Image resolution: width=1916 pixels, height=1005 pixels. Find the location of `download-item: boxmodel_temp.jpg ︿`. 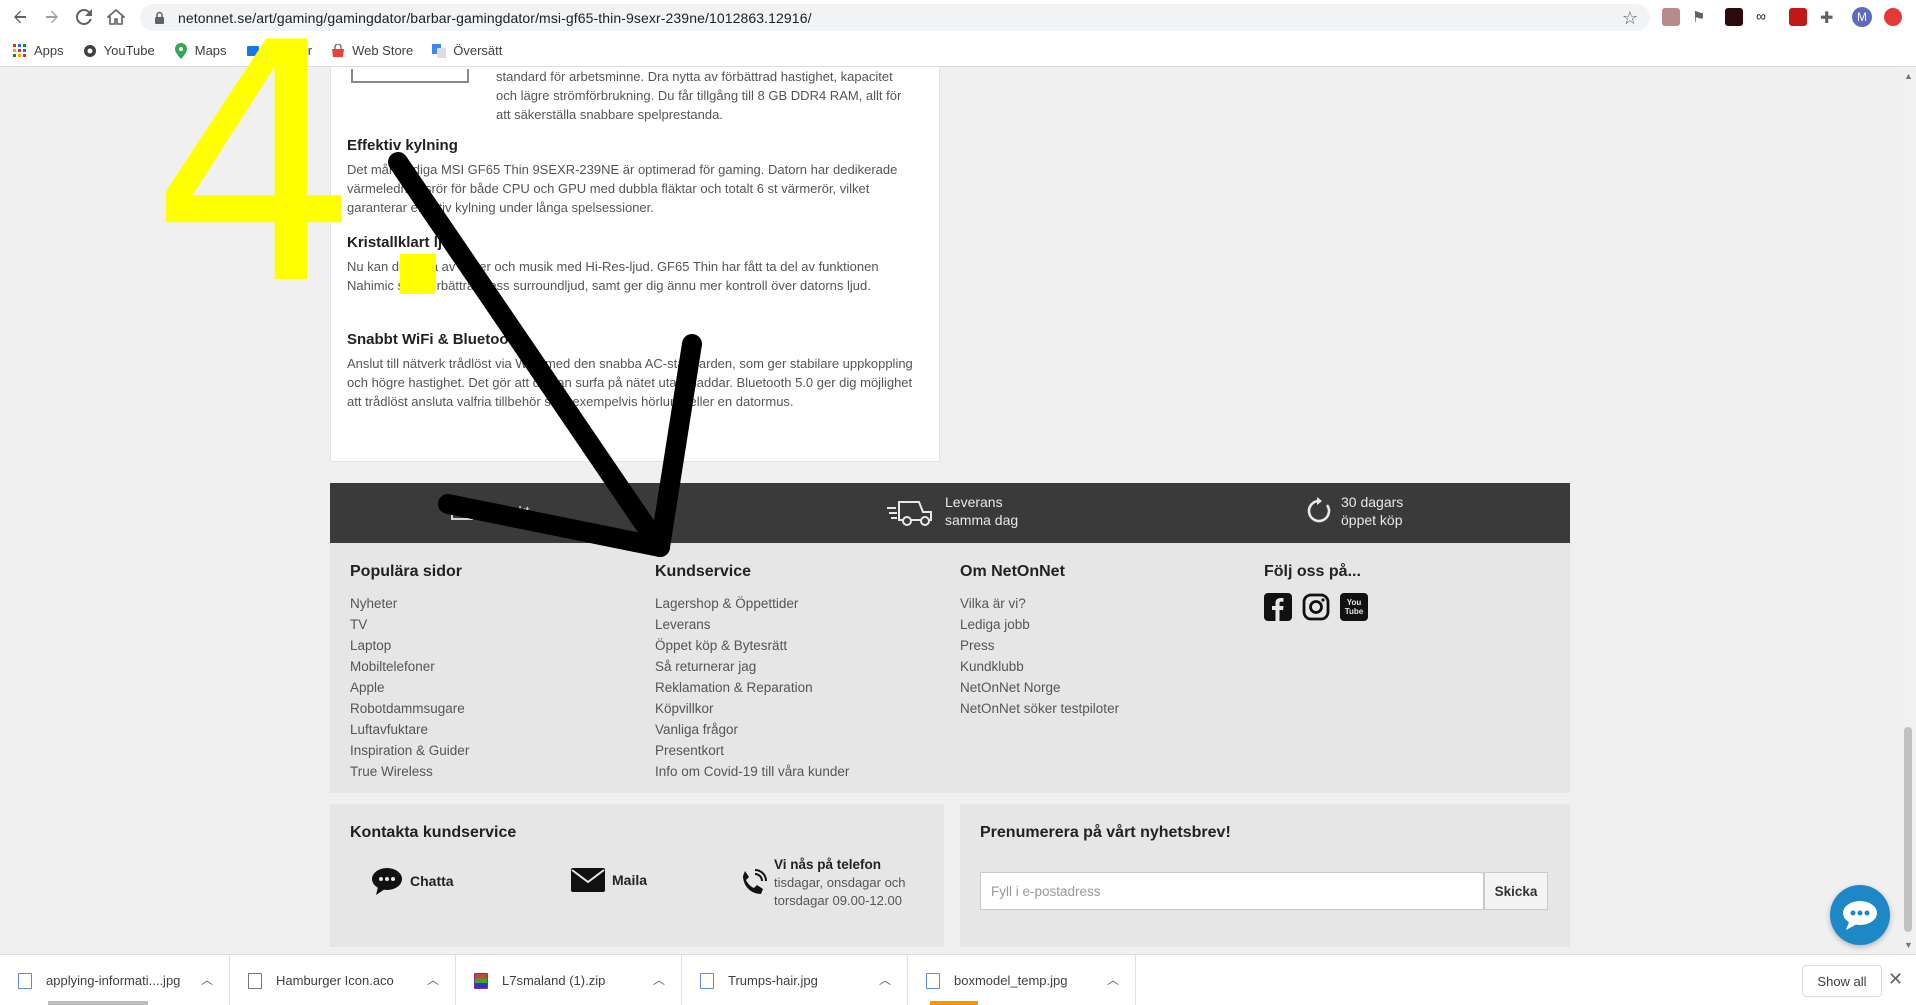

download-item: boxmodel_temp.jpg ︿ is located at coordinates (1022, 980).